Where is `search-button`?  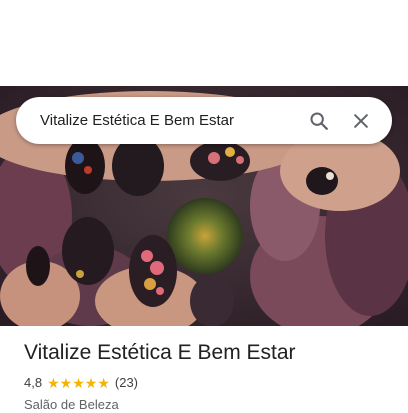
search-button is located at coordinates (319, 121).